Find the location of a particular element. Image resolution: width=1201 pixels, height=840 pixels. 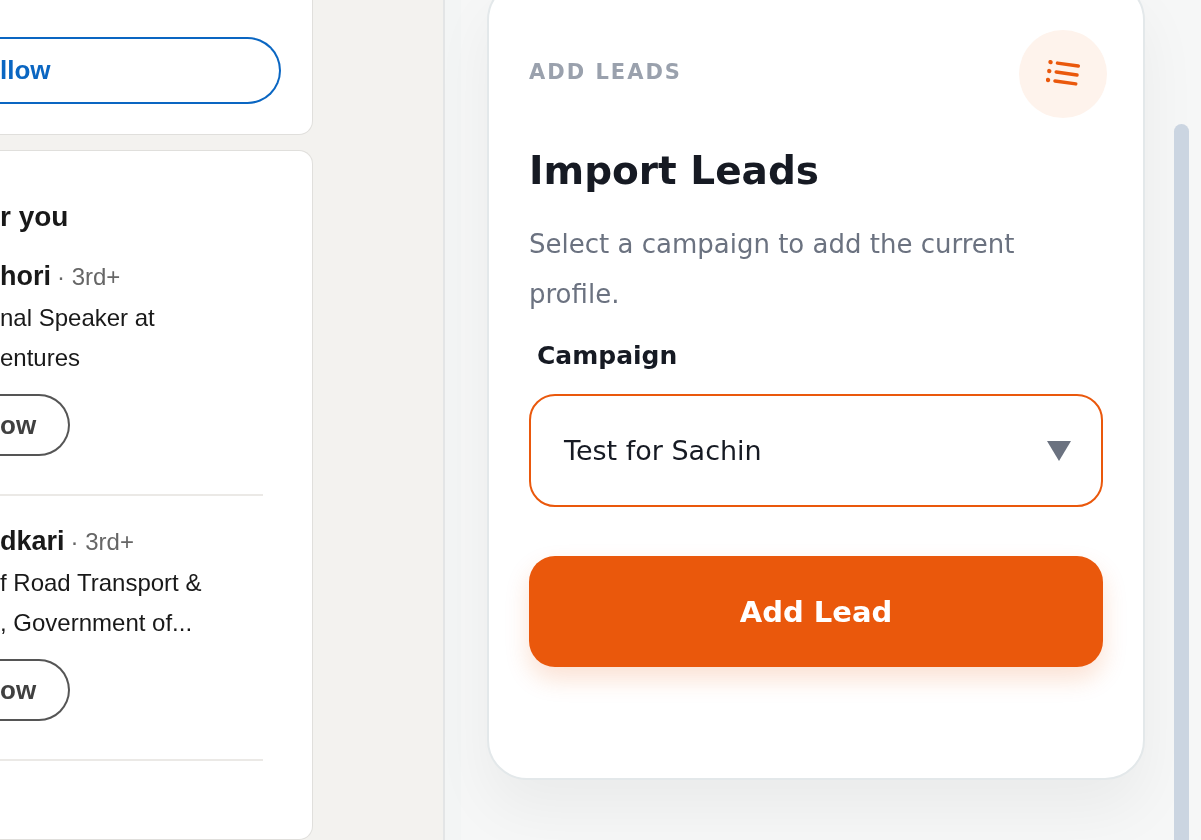

scrollbar-thumb is located at coordinates (1181, 482).